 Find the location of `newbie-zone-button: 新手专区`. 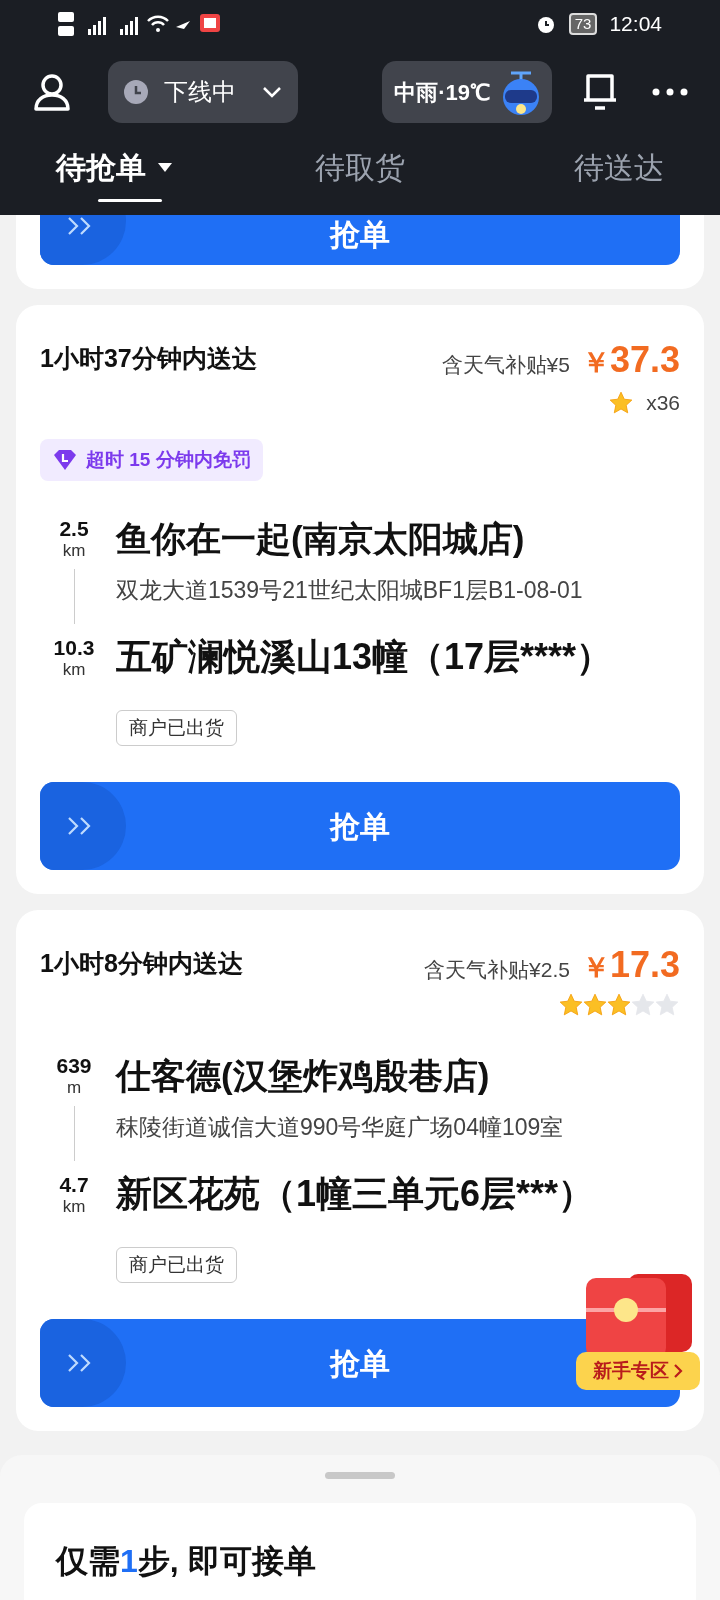

newbie-zone-button: 新手专区 is located at coordinates (638, 1371).